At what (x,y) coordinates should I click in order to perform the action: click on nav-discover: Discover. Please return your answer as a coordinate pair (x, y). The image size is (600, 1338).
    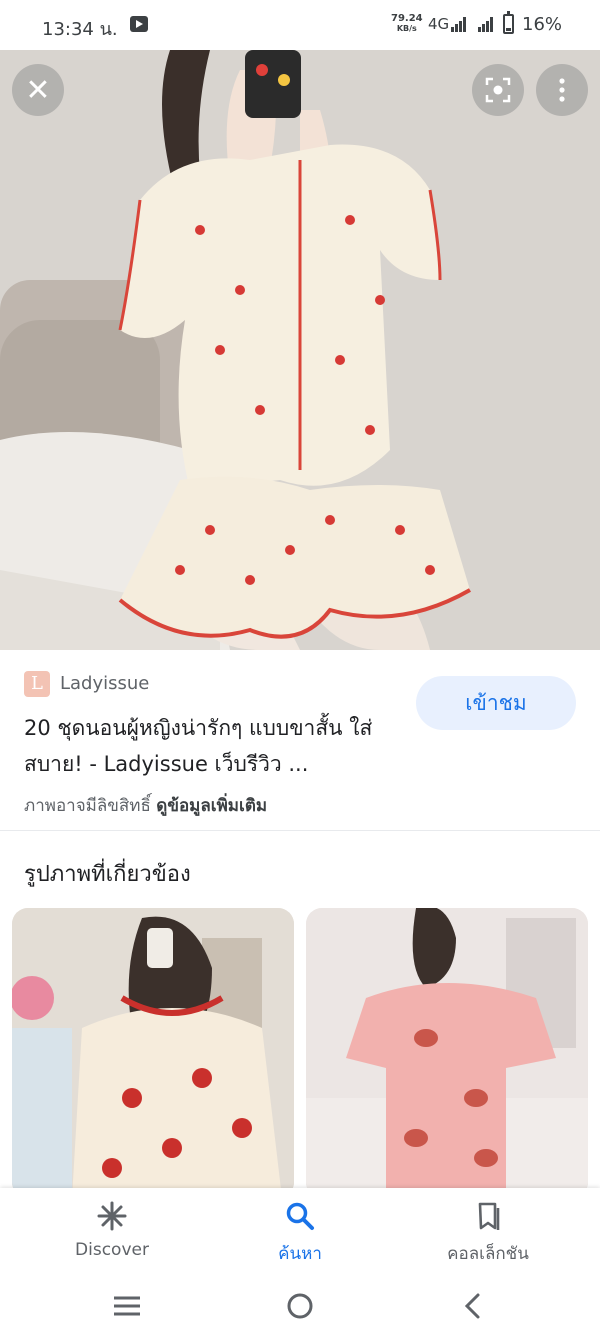
    Looking at the image, I should click on (112, 1231).